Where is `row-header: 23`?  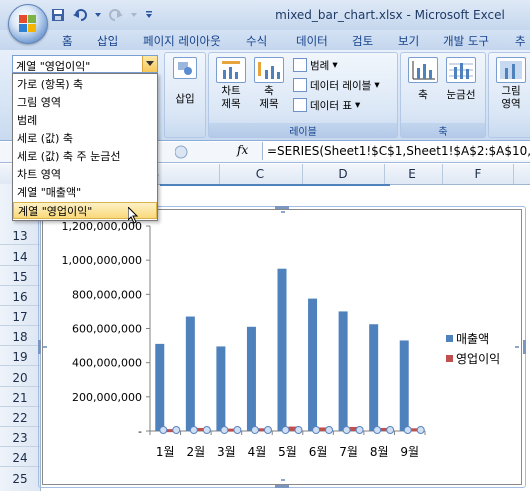
row-header: 23 is located at coordinates (20, 438).